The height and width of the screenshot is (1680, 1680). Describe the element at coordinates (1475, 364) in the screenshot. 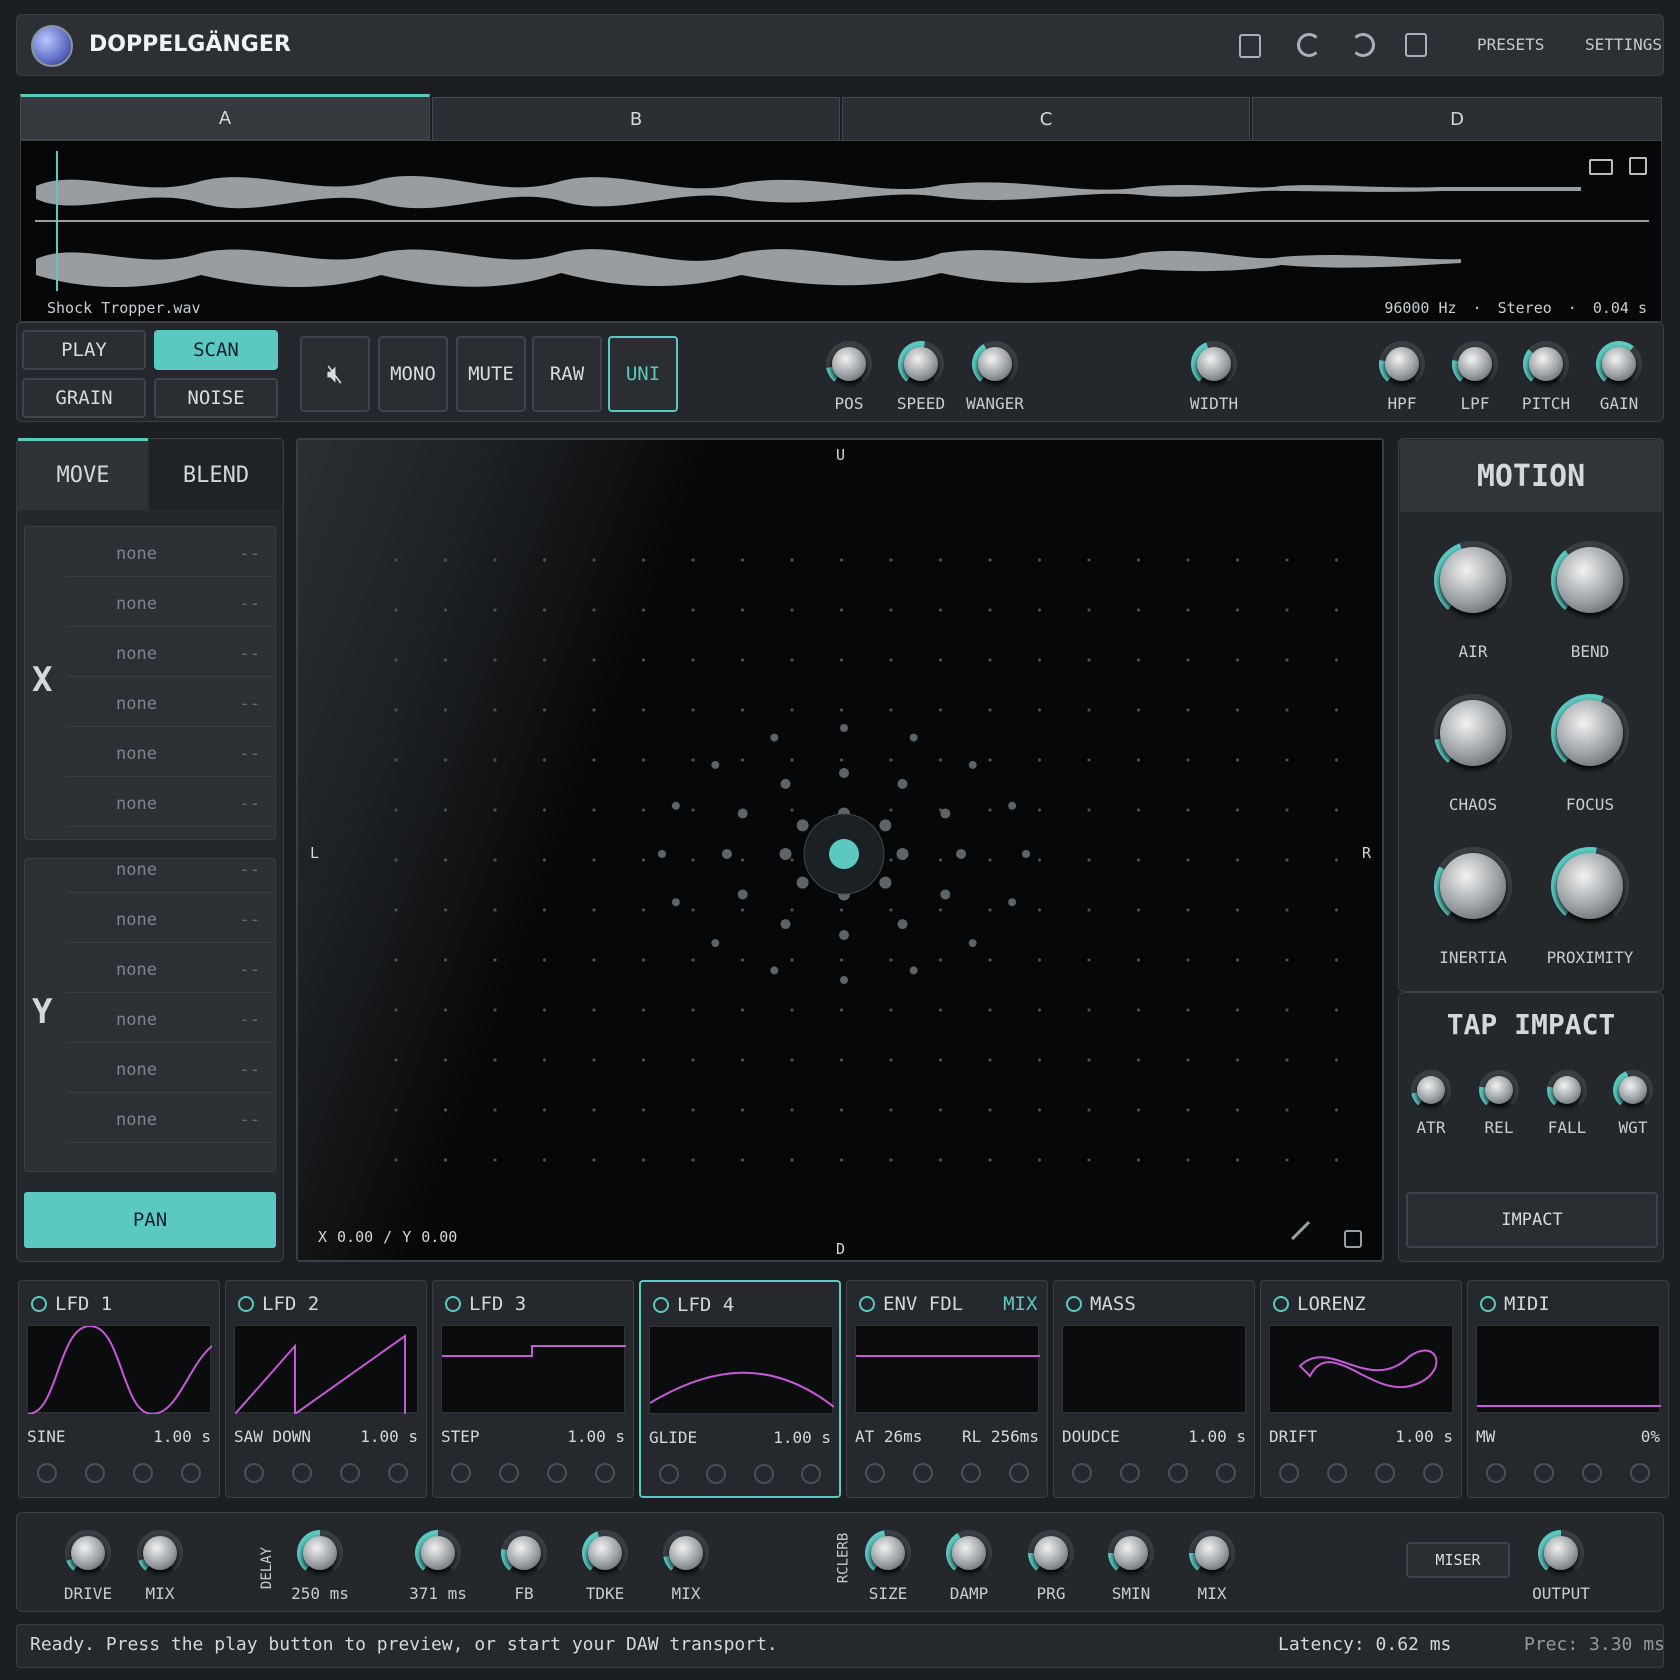

I see `top-lpf-knob` at that location.